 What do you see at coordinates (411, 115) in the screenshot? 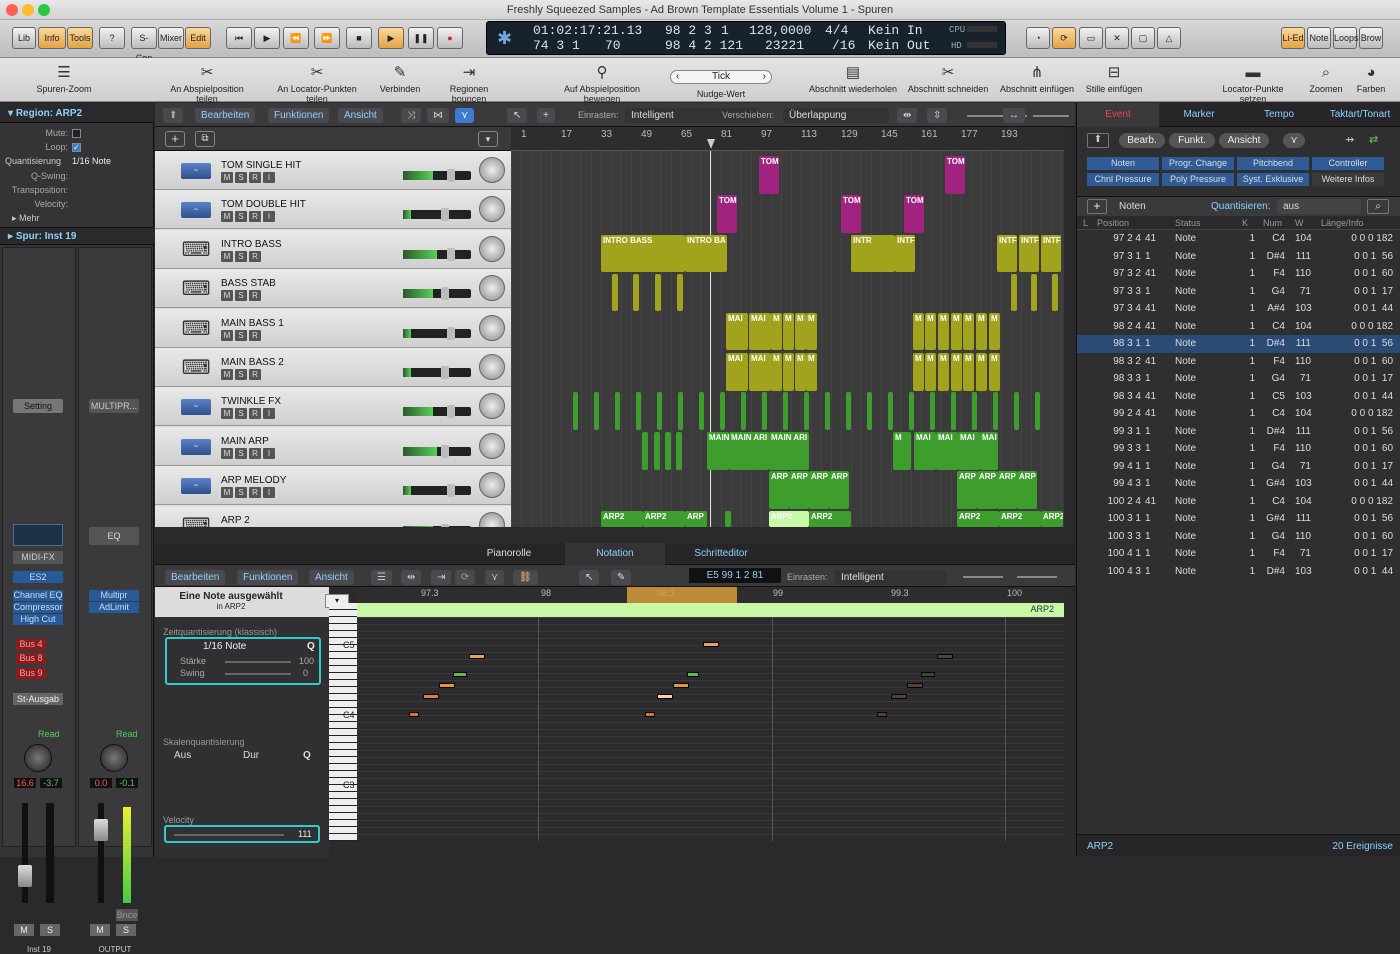
I see `catch-icon: ⤨` at bounding box center [411, 115].